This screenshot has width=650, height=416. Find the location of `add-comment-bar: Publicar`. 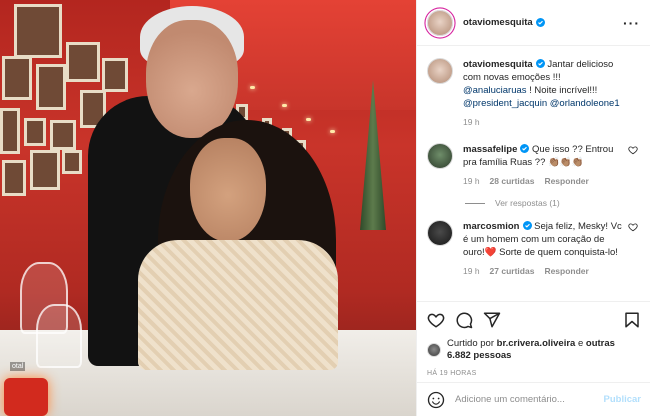

add-comment-bar: Publicar is located at coordinates (533, 399).